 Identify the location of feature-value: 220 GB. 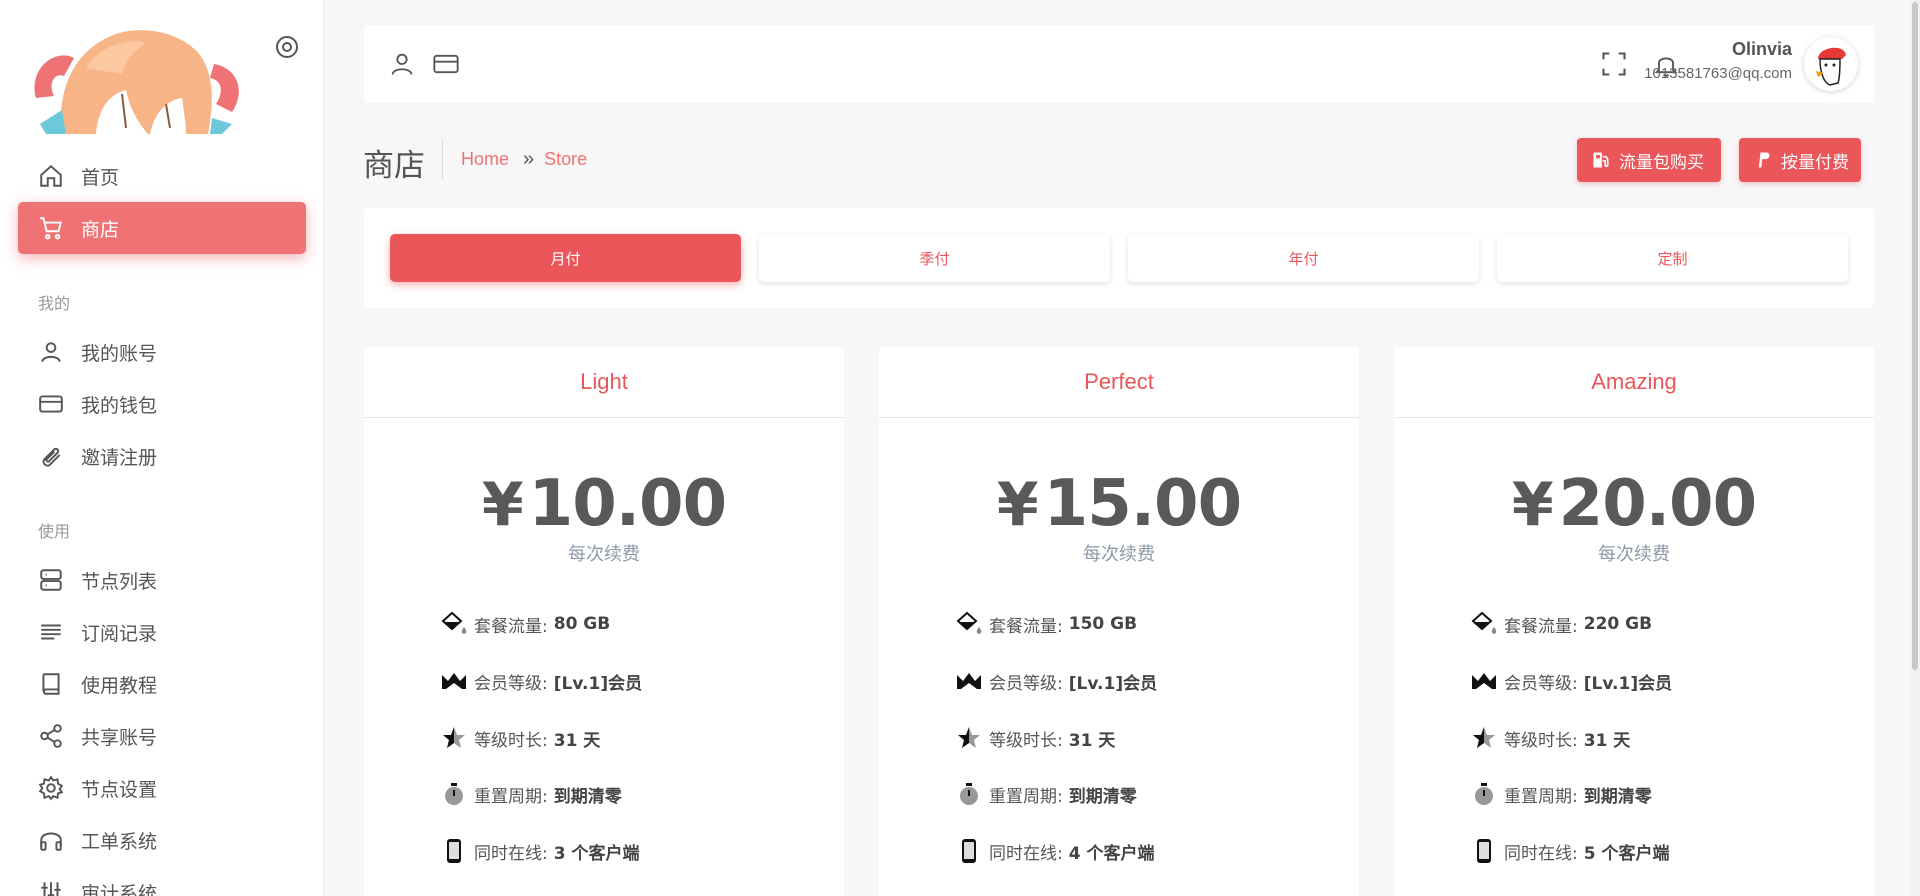
(1618, 624).